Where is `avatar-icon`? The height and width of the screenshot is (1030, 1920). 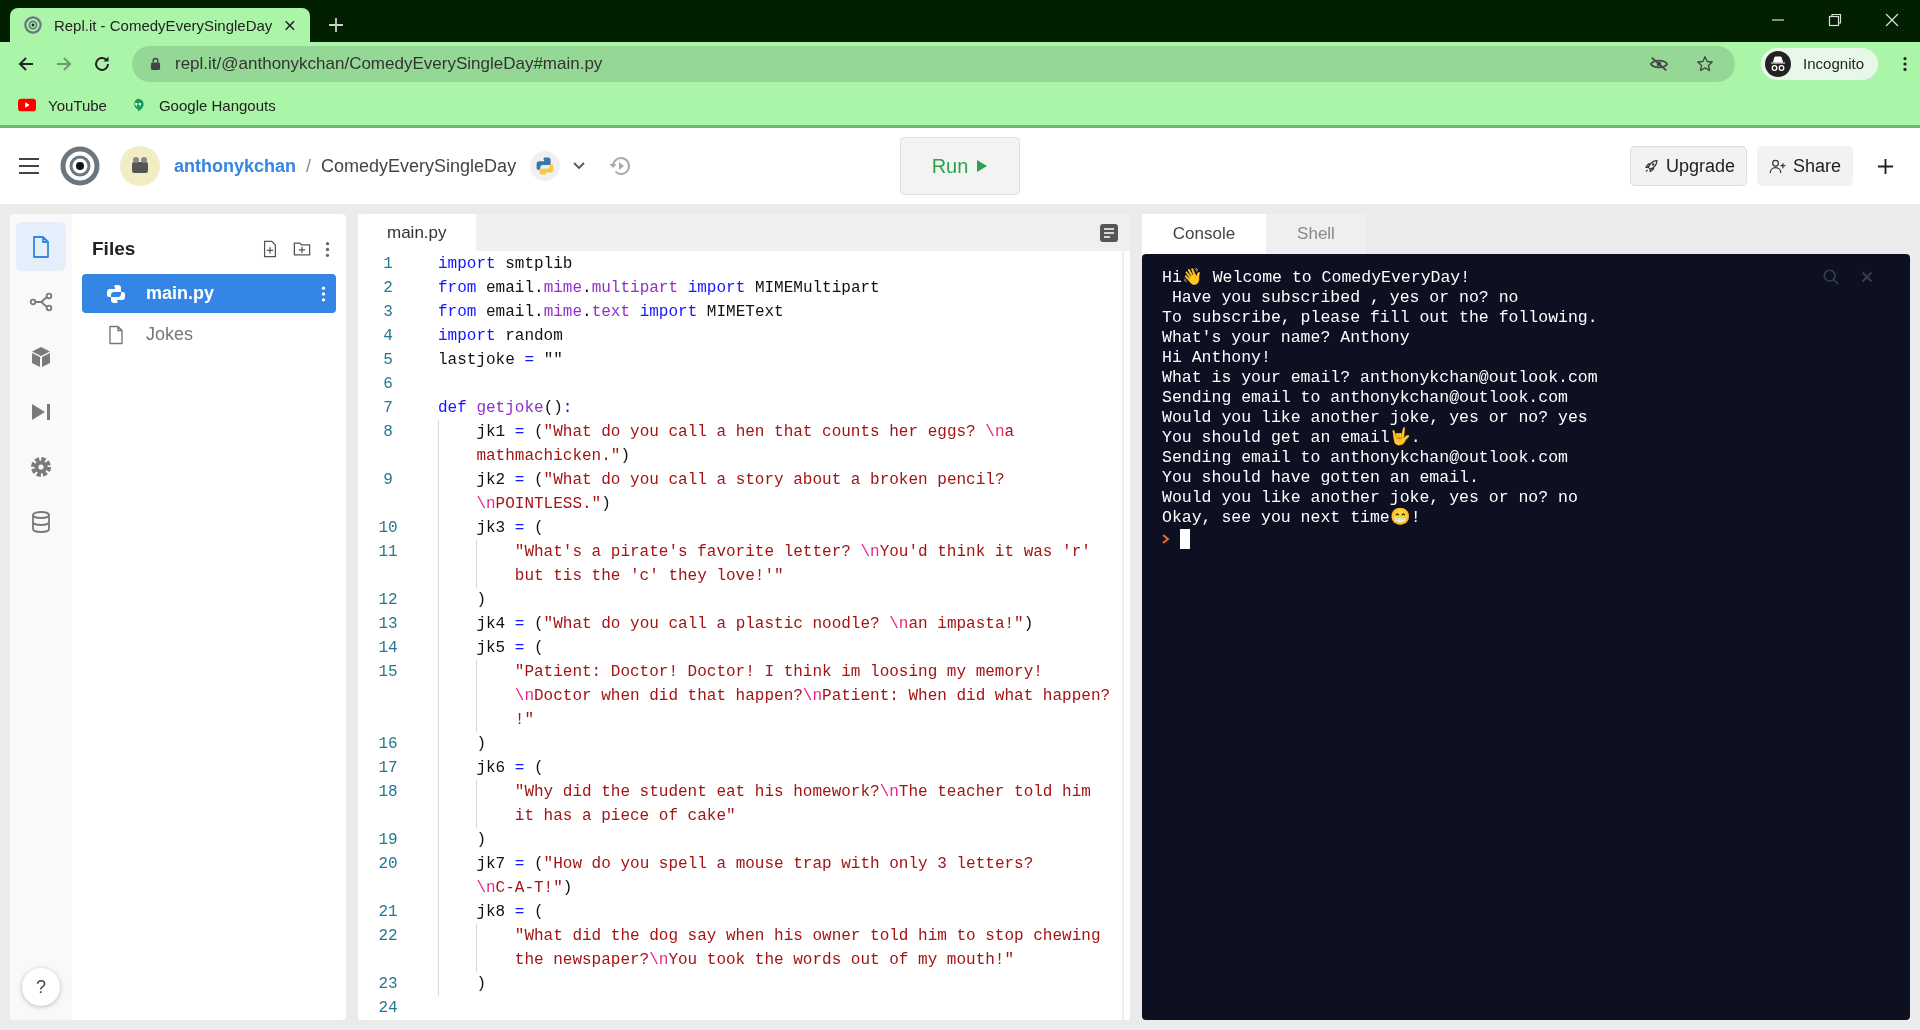
avatar-icon is located at coordinates (140, 166).